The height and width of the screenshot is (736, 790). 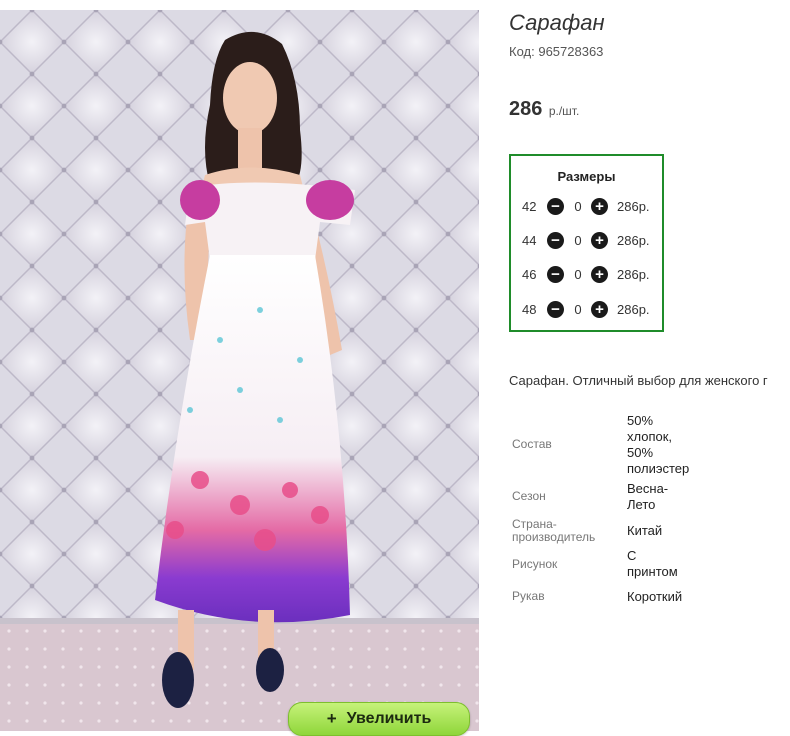 What do you see at coordinates (389, 718) in the screenshot?
I see `zoom-button-label: Увеличить` at bounding box center [389, 718].